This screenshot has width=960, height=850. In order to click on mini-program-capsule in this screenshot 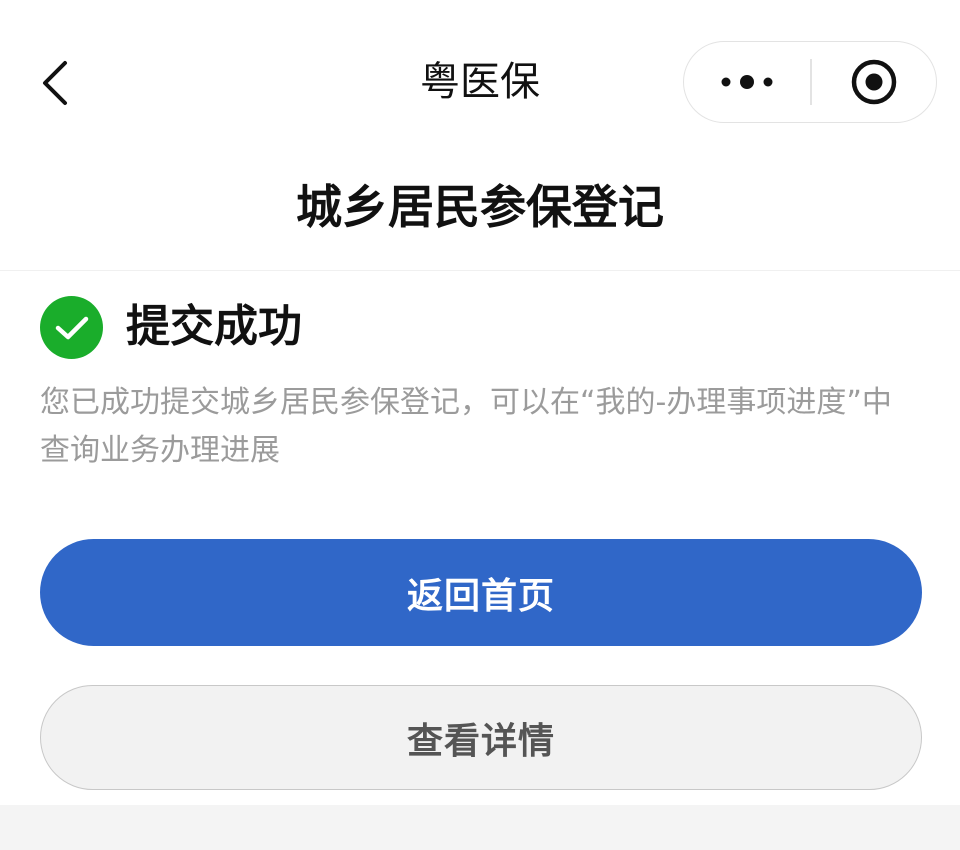, I will do `click(810, 82)`.